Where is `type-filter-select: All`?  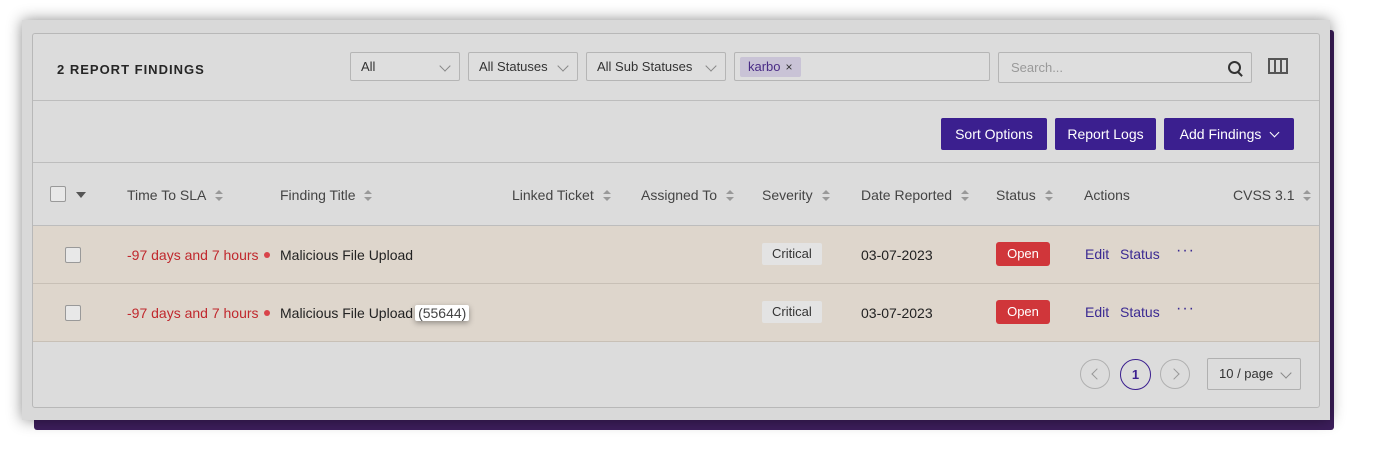 type-filter-select: All is located at coordinates (405, 66).